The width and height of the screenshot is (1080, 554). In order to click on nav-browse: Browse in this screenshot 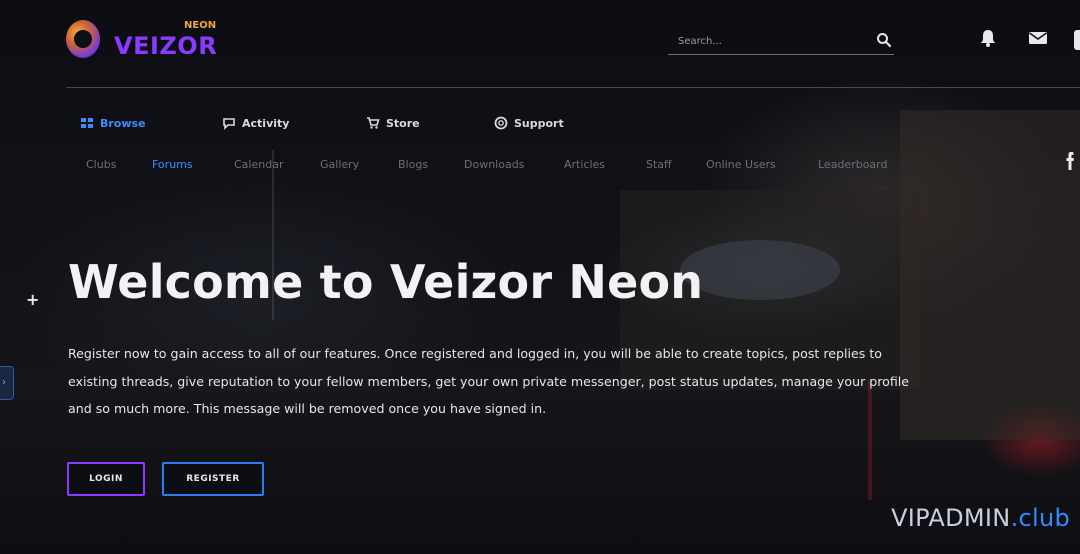, I will do `click(113, 123)`.